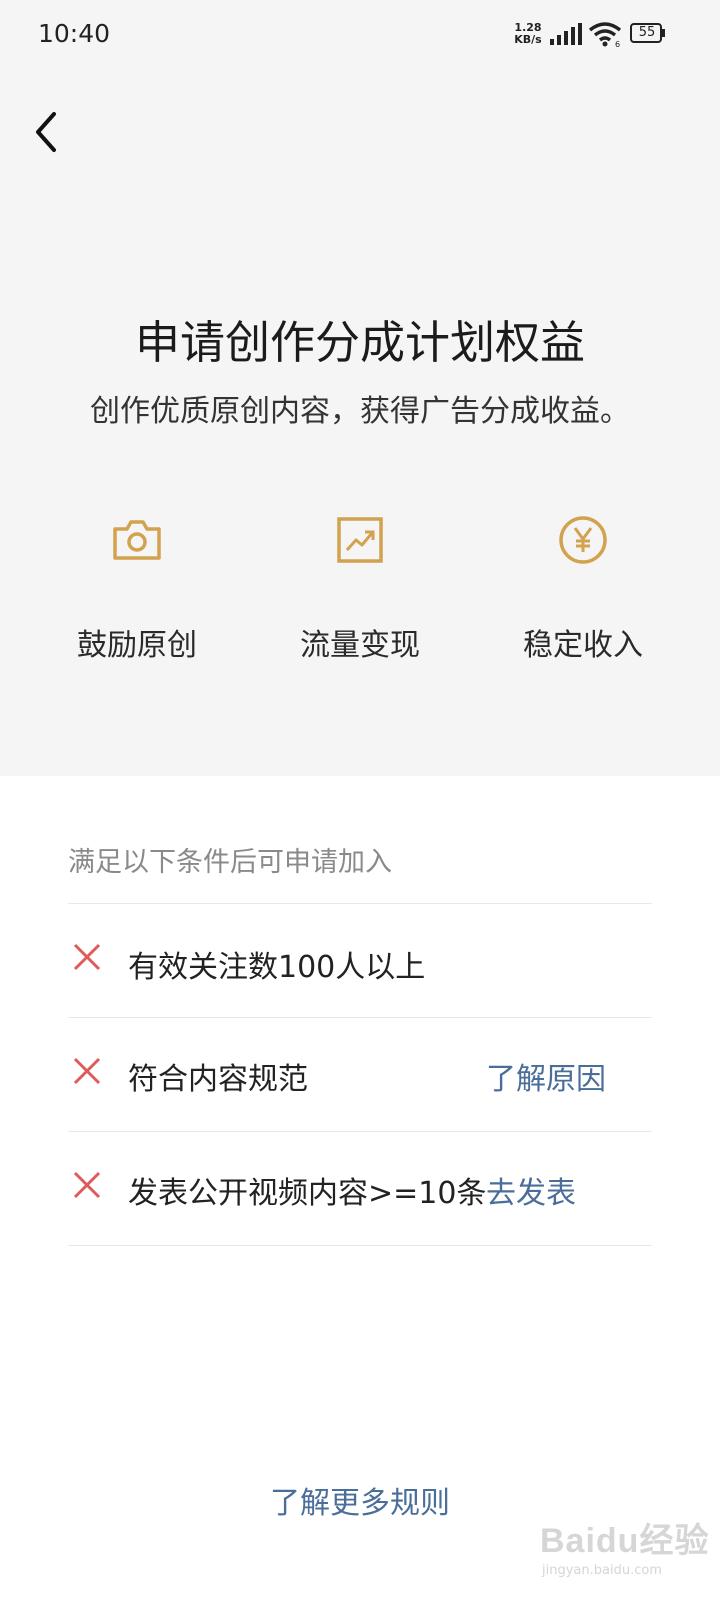  I want to click on feature-label: 流量变现, so click(360, 645).